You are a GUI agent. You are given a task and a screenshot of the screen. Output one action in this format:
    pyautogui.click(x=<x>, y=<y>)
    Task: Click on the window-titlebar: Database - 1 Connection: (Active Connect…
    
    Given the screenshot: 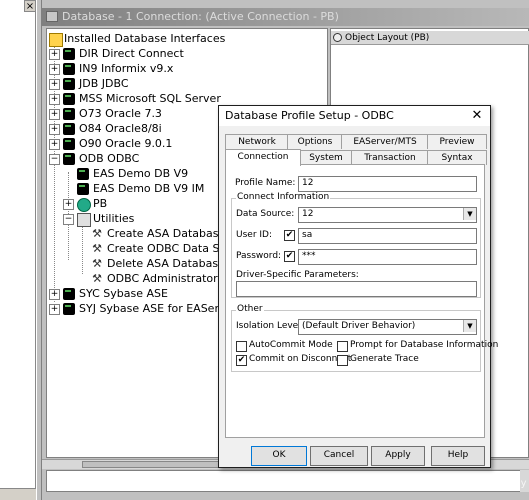 What is the action you would take?
    pyautogui.click(x=285, y=17)
    